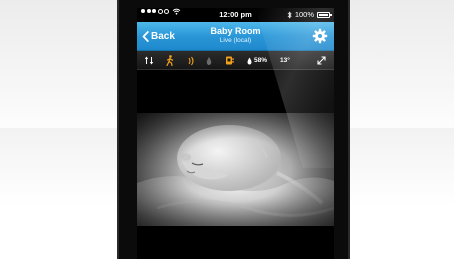 The width and height of the screenshot is (454, 259). What do you see at coordinates (235, 31) in the screenshot?
I see `page-title: Baby Room` at bounding box center [235, 31].